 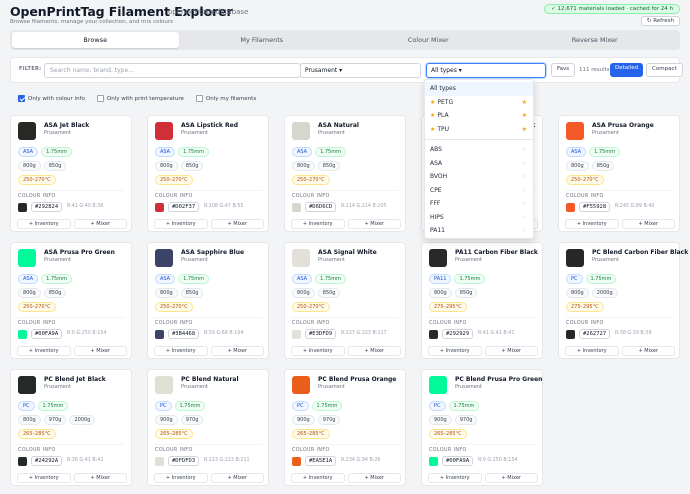 What do you see at coordinates (595, 40) in the screenshot?
I see `tab-reverse-mixer: Reverse Mixer` at bounding box center [595, 40].